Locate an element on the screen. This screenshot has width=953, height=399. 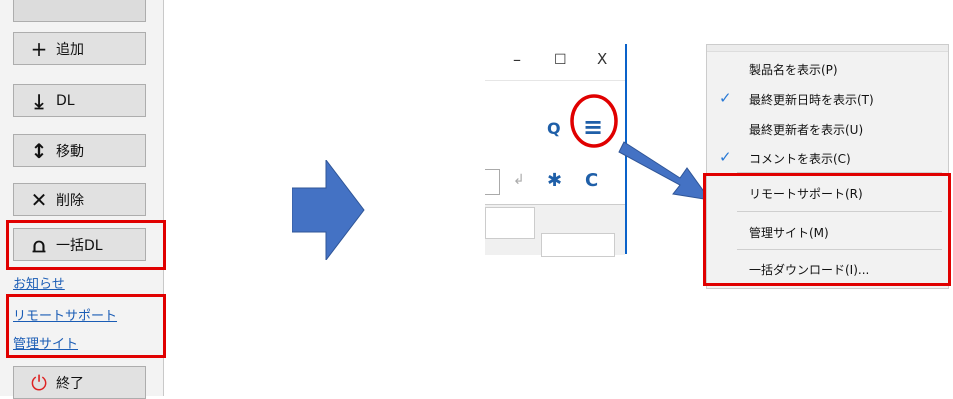
move-button-label: 移動 is located at coordinates (70, 151).